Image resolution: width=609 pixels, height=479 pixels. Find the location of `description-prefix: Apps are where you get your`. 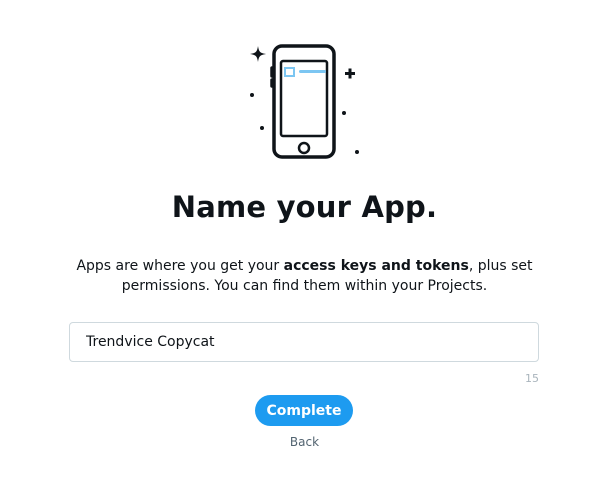

description-prefix: Apps are where you get your is located at coordinates (180, 266).